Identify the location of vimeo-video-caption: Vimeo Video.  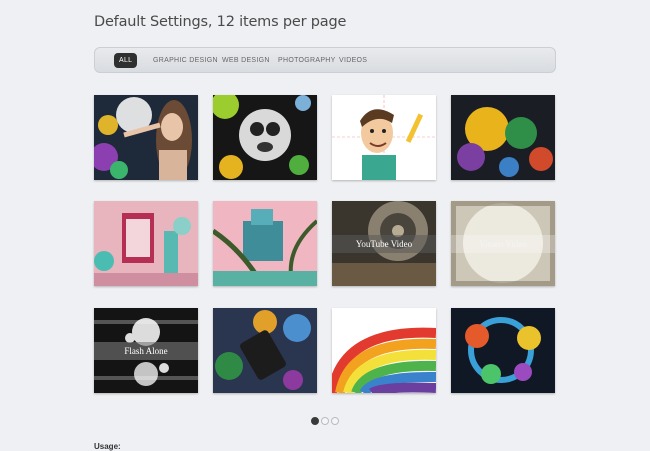
(503, 244).